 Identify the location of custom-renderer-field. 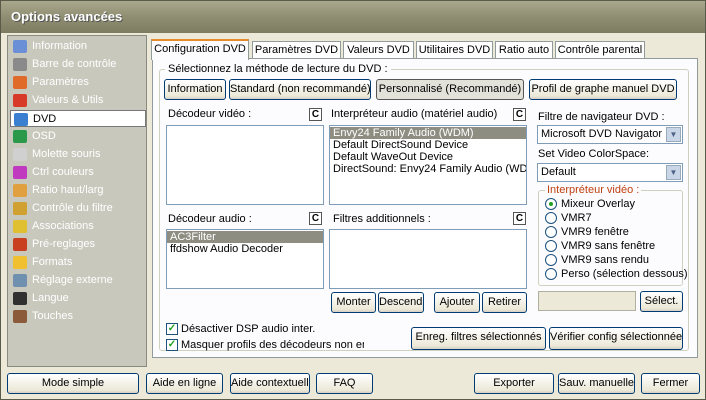
(587, 301).